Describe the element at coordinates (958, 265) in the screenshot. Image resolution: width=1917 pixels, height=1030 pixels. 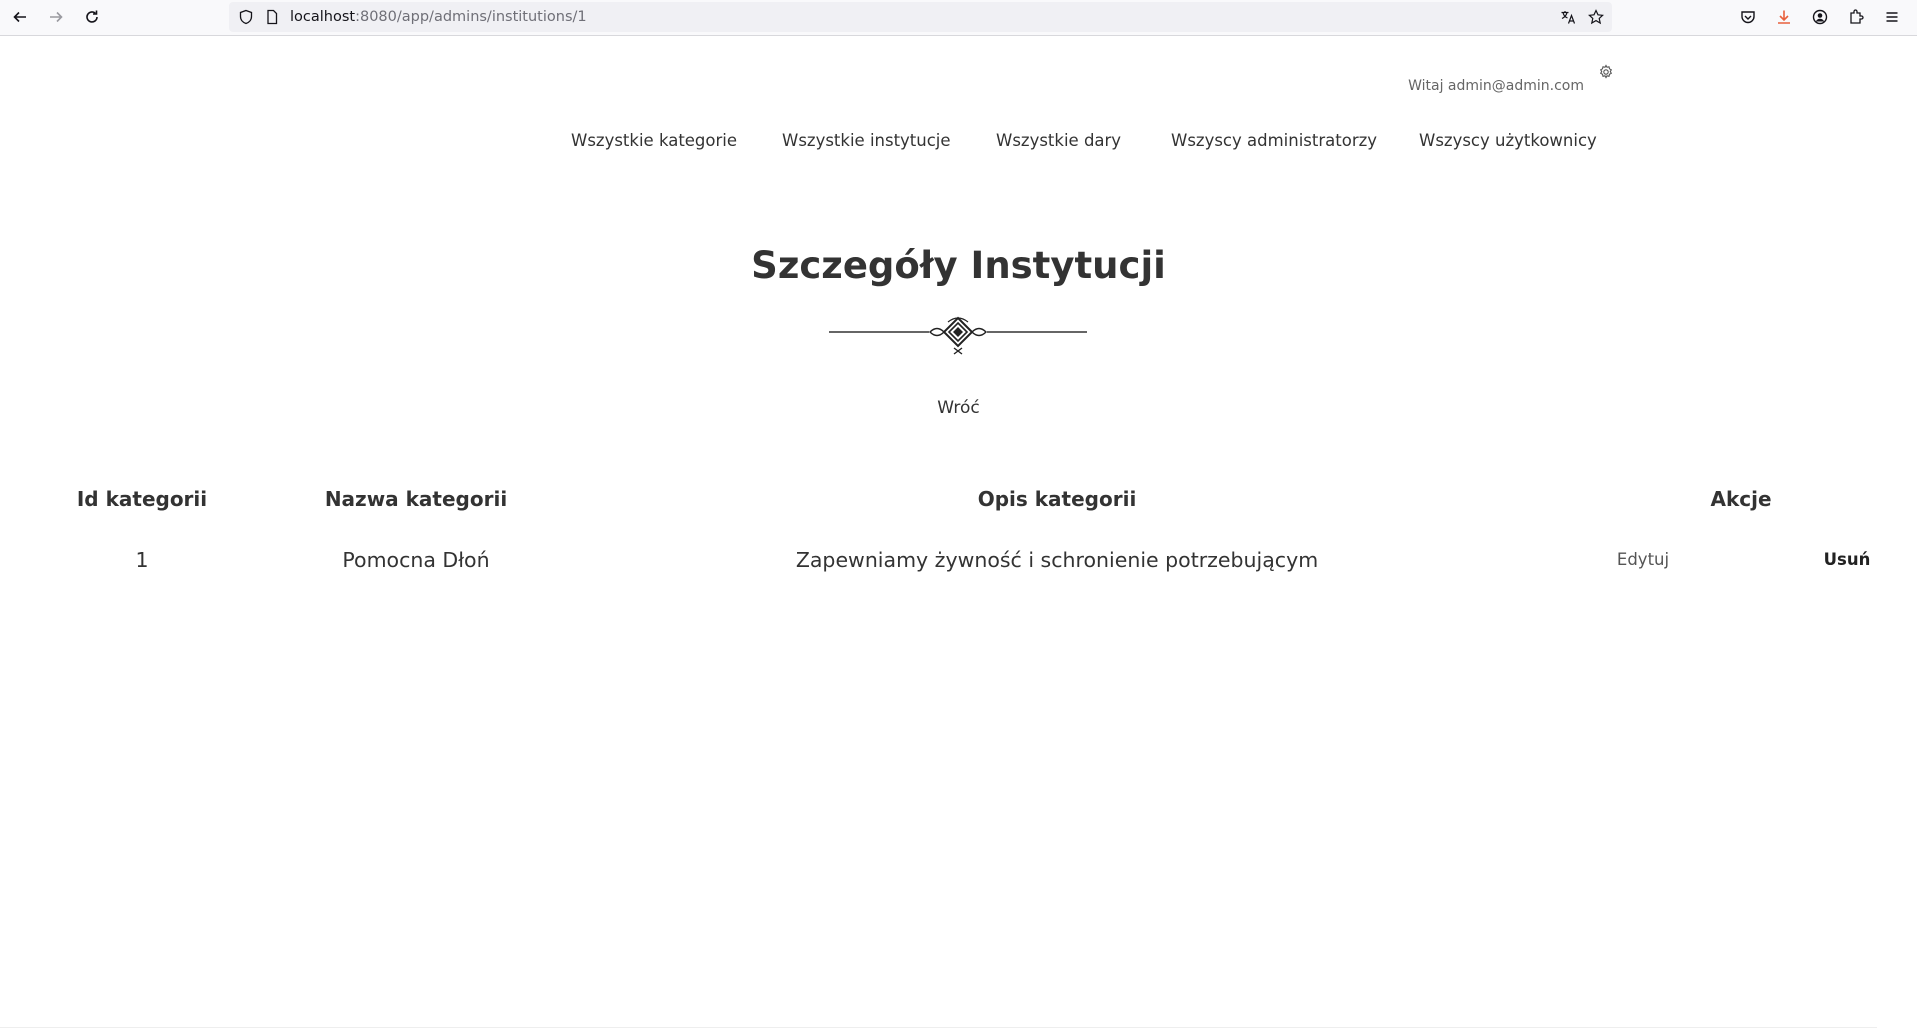
I see `page-title: Szczegóły Instytucji` at that location.